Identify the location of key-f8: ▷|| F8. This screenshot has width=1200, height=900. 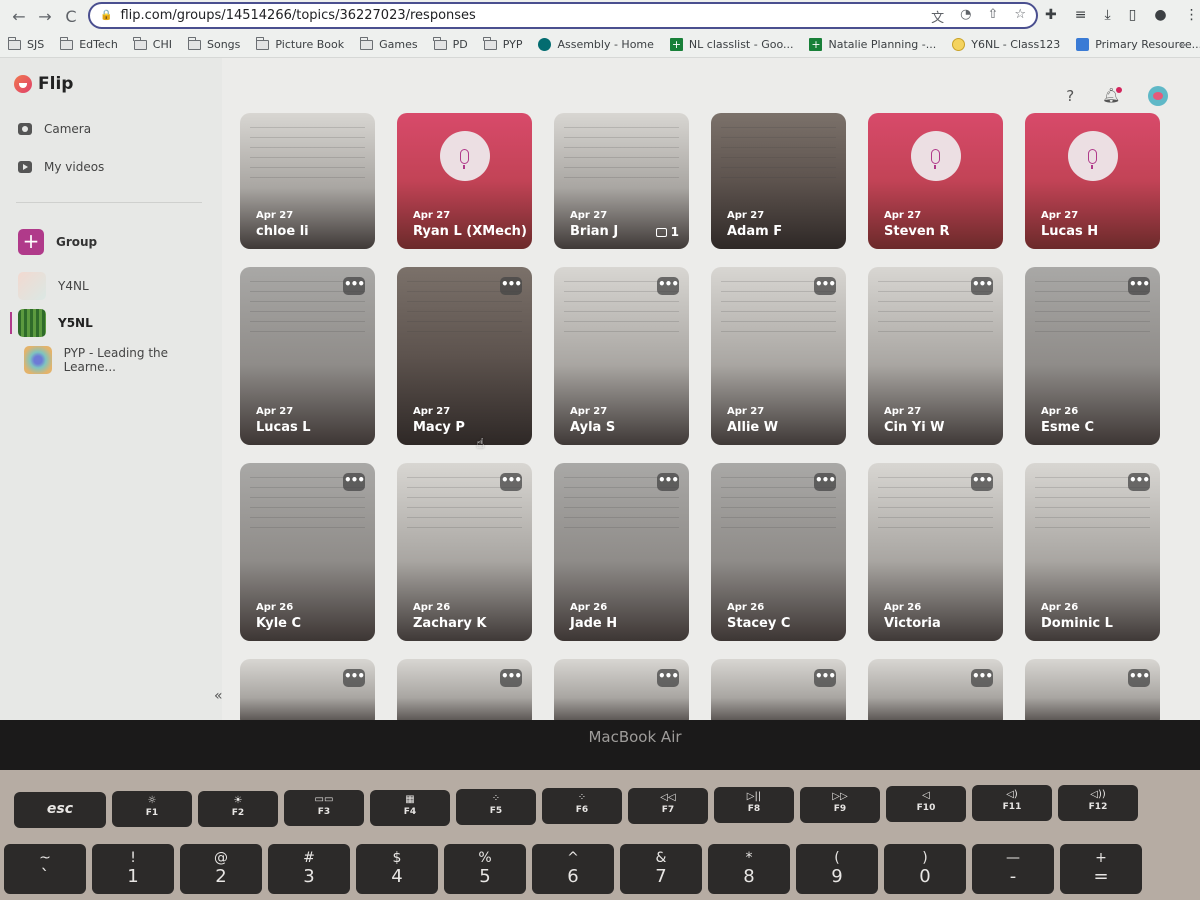
(754, 805).